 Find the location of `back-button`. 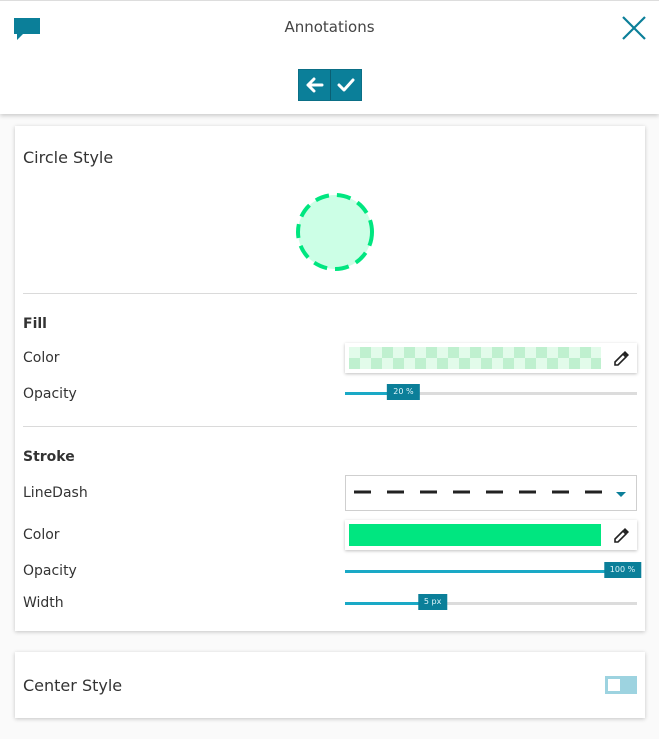

back-button is located at coordinates (314, 85).